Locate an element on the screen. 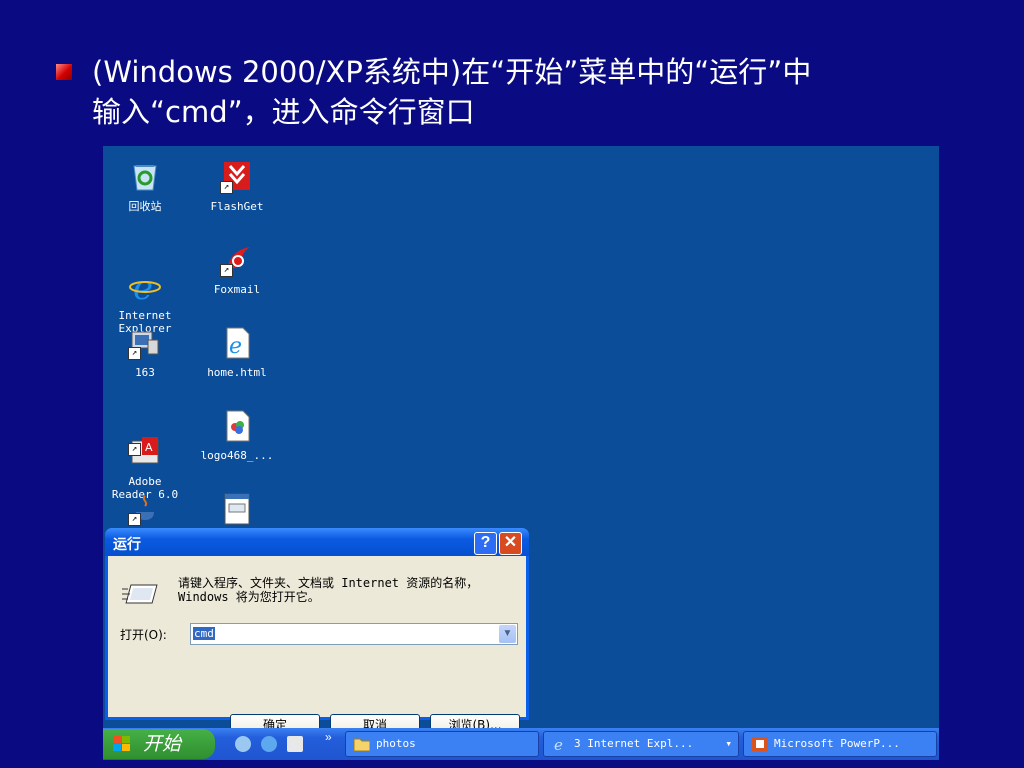 This screenshot has height=768, width=1024. java-icon: ↗ is located at coordinates (145, 509).